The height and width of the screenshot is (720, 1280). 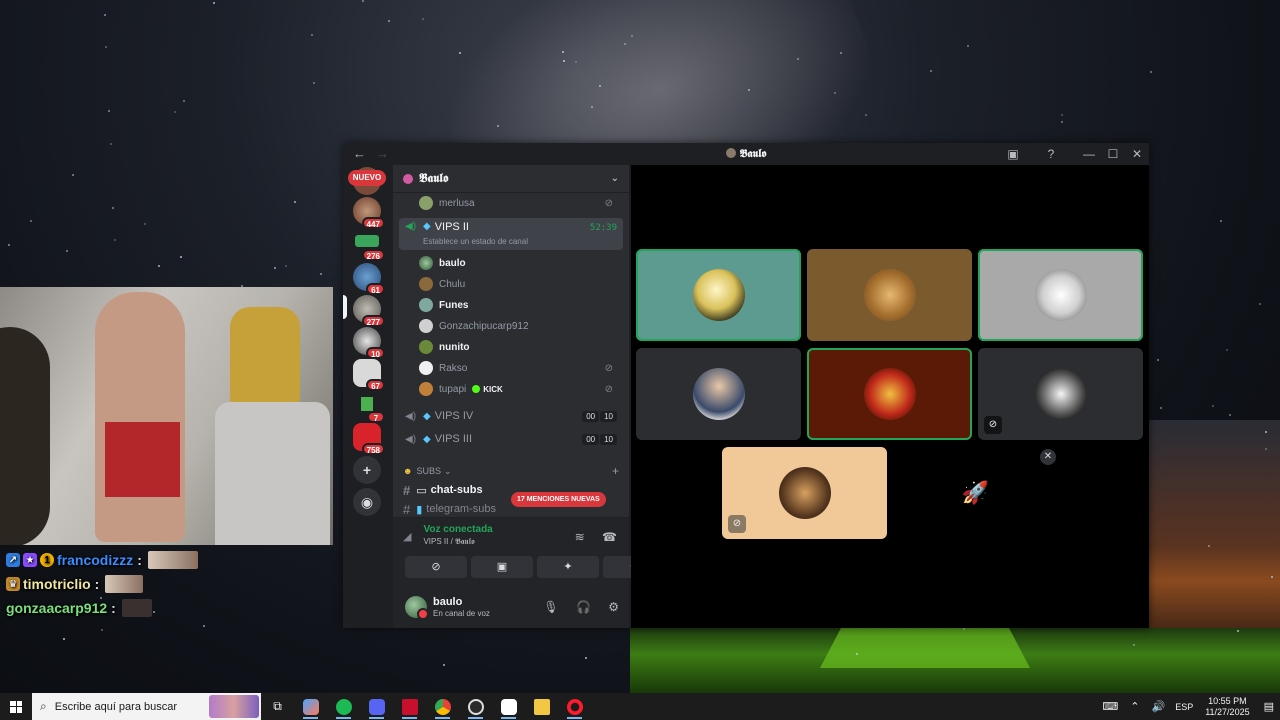 What do you see at coordinates (369, 375) in the screenshot?
I see `server-item: 67` at bounding box center [369, 375].